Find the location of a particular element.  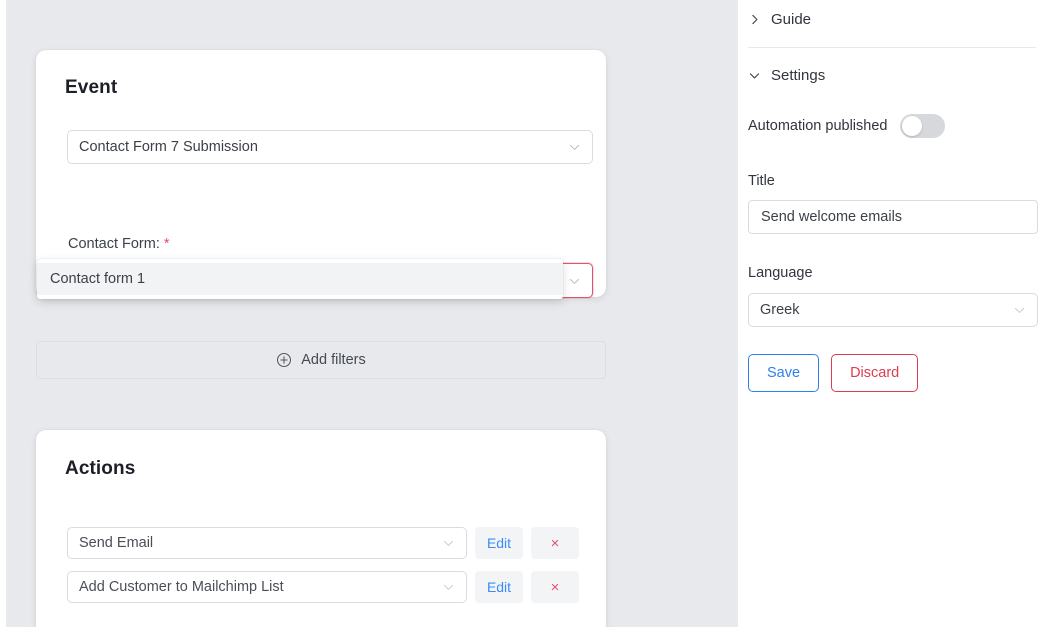

plus-circle-icon is located at coordinates (284, 360).